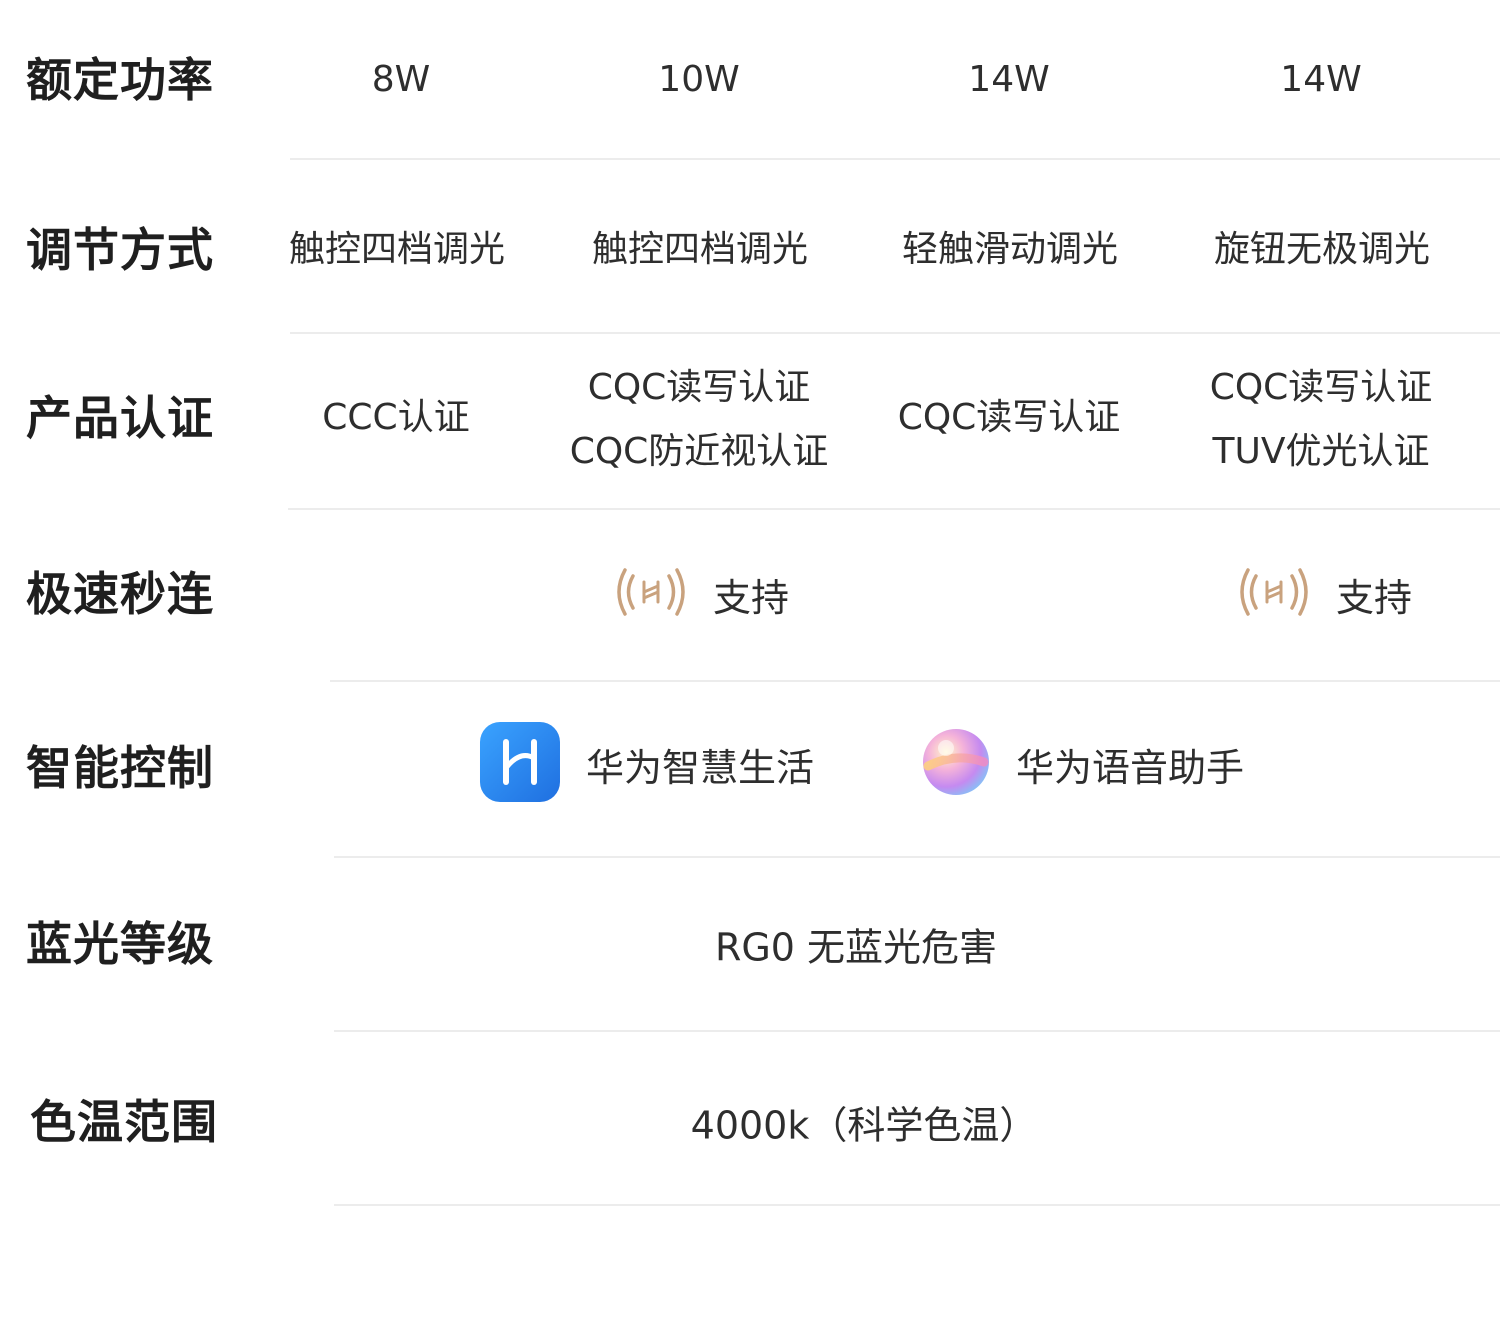 Image resolution: width=1500 pixels, height=1340 pixels. I want to click on huawei-ai-life-app-icon, so click(520, 764).